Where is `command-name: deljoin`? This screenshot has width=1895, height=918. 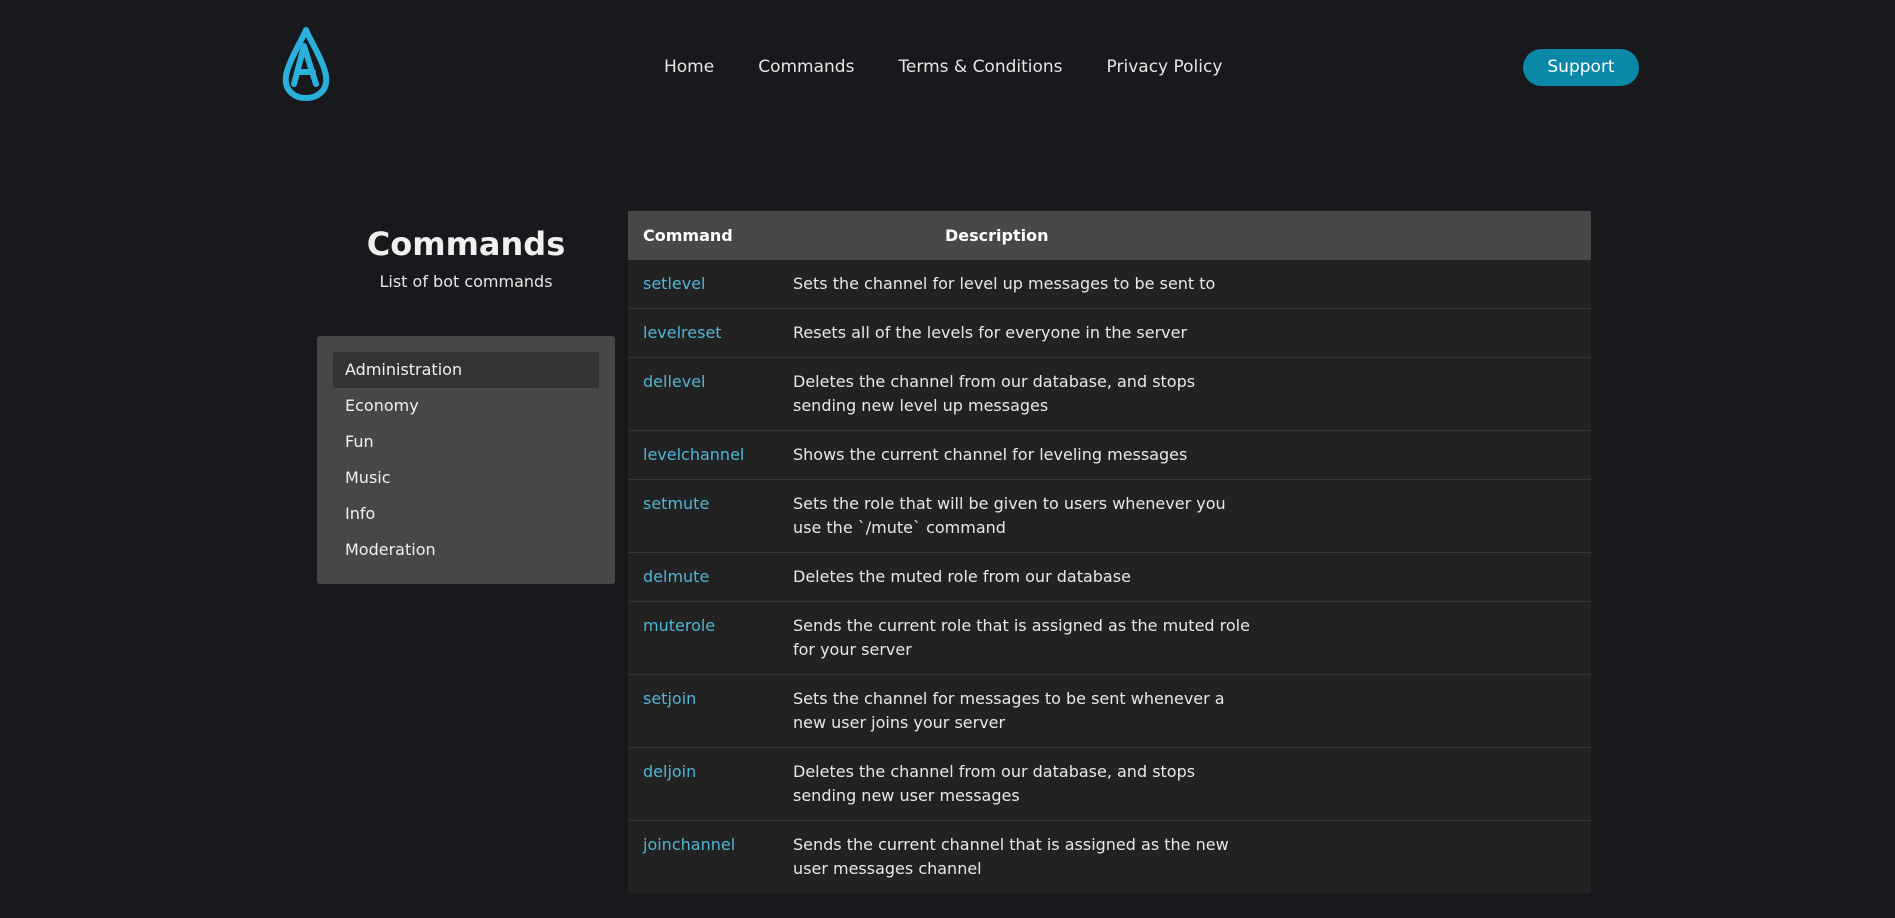
command-name: deljoin is located at coordinates (710, 784).